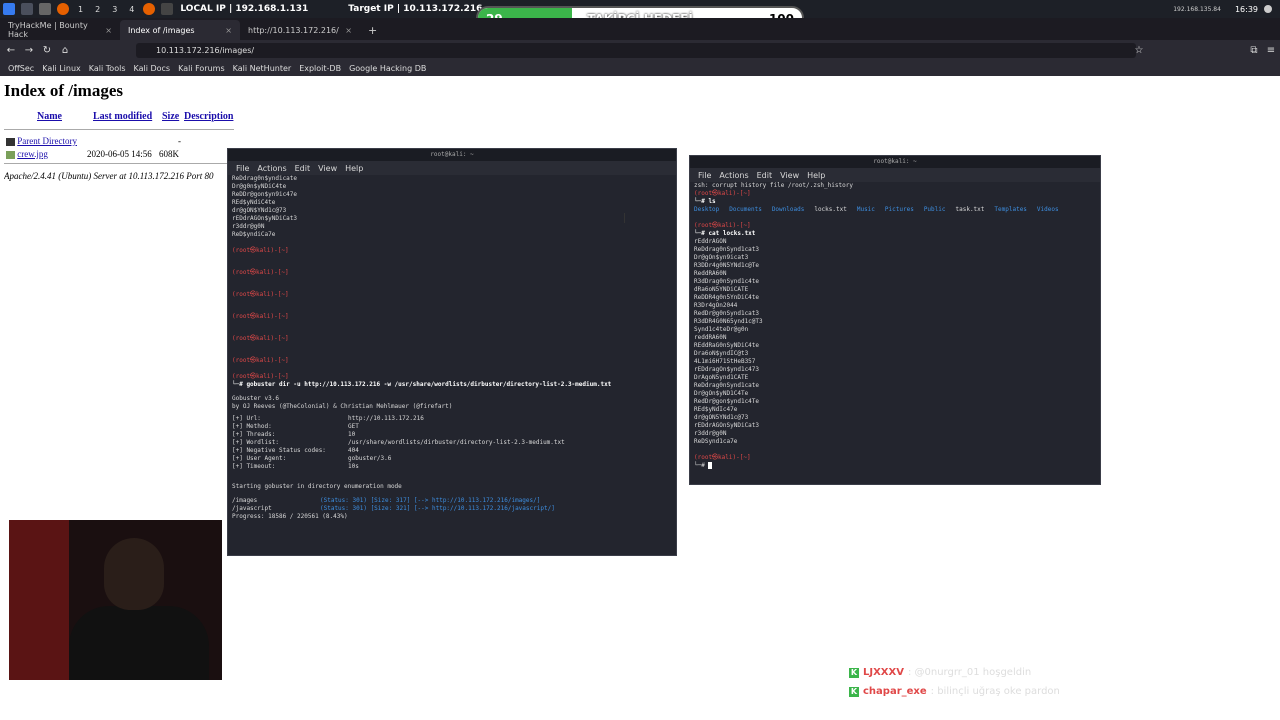  Describe the element at coordinates (721, 377) in the screenshot. I see `wordlist-line: DrAgoN5ynd1CATE` at that location.